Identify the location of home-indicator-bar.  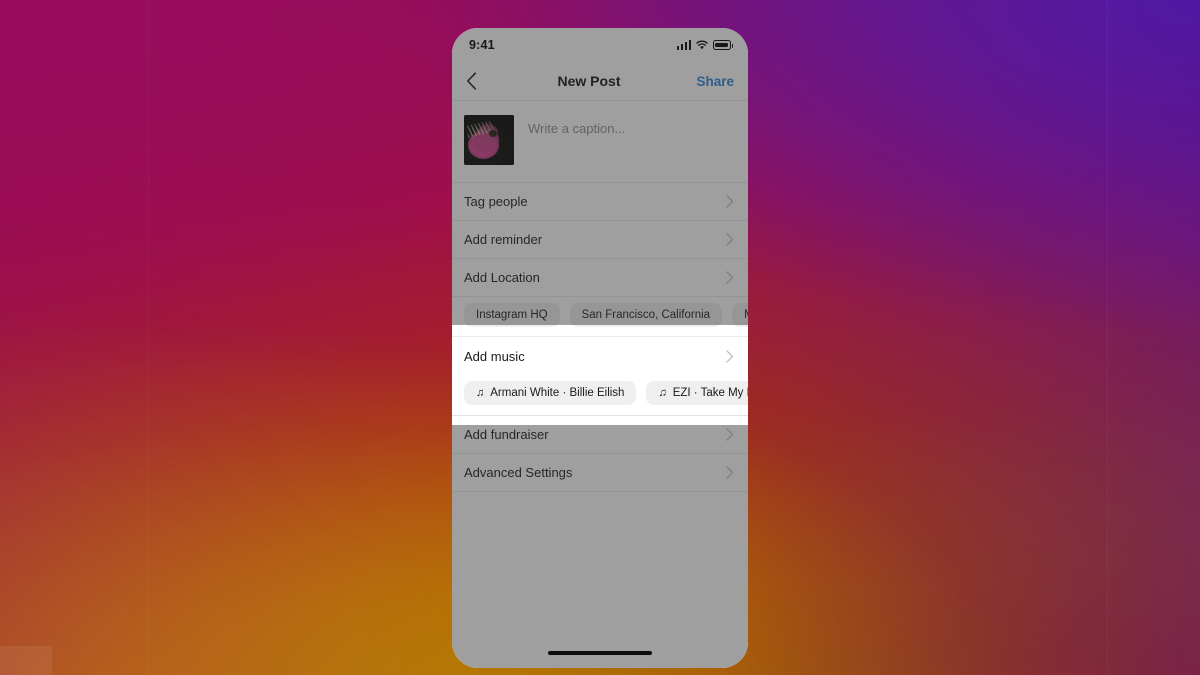
(600, 652).